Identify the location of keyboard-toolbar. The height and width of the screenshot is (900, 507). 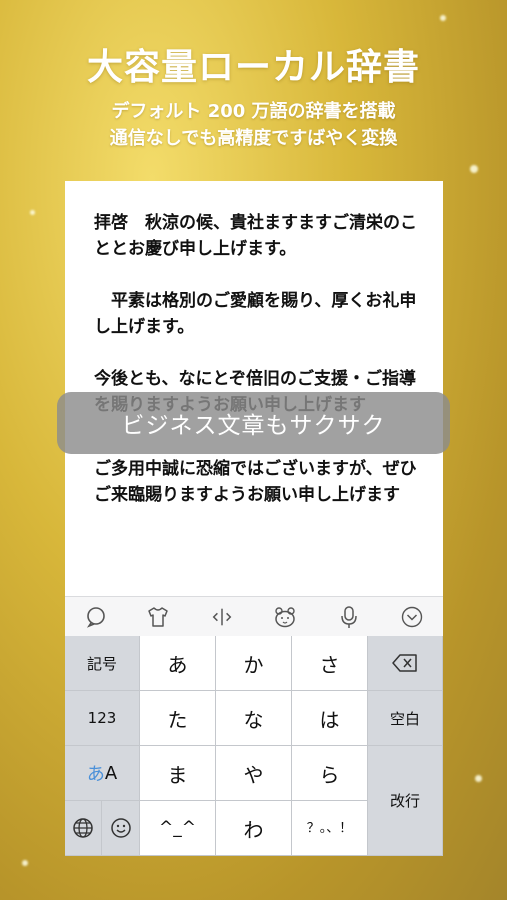
(254, 616).